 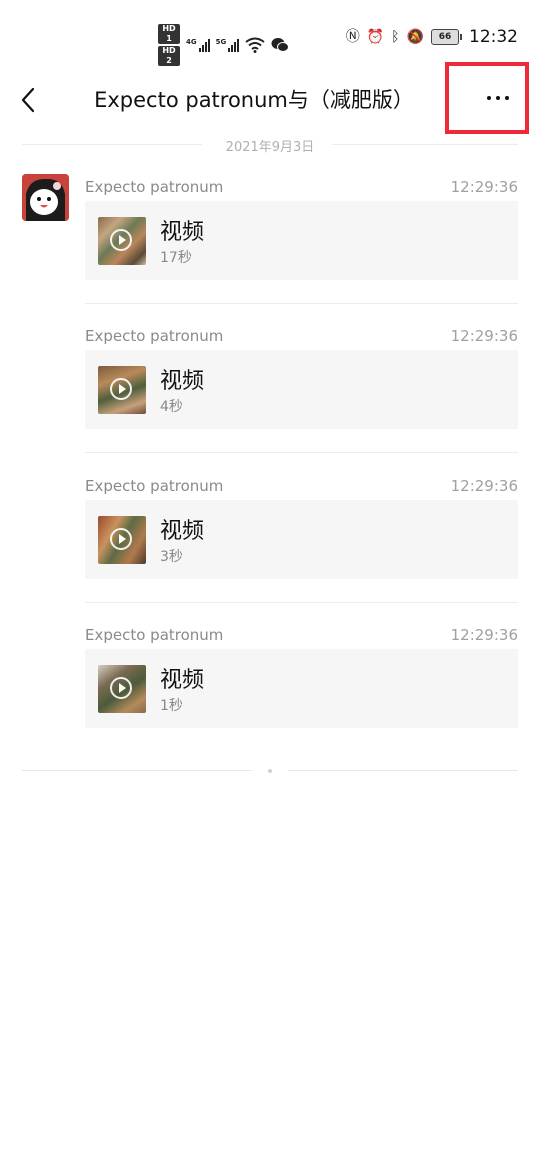 I want to click on signal-5g-icon: 5G, so click(x=228, y=45).